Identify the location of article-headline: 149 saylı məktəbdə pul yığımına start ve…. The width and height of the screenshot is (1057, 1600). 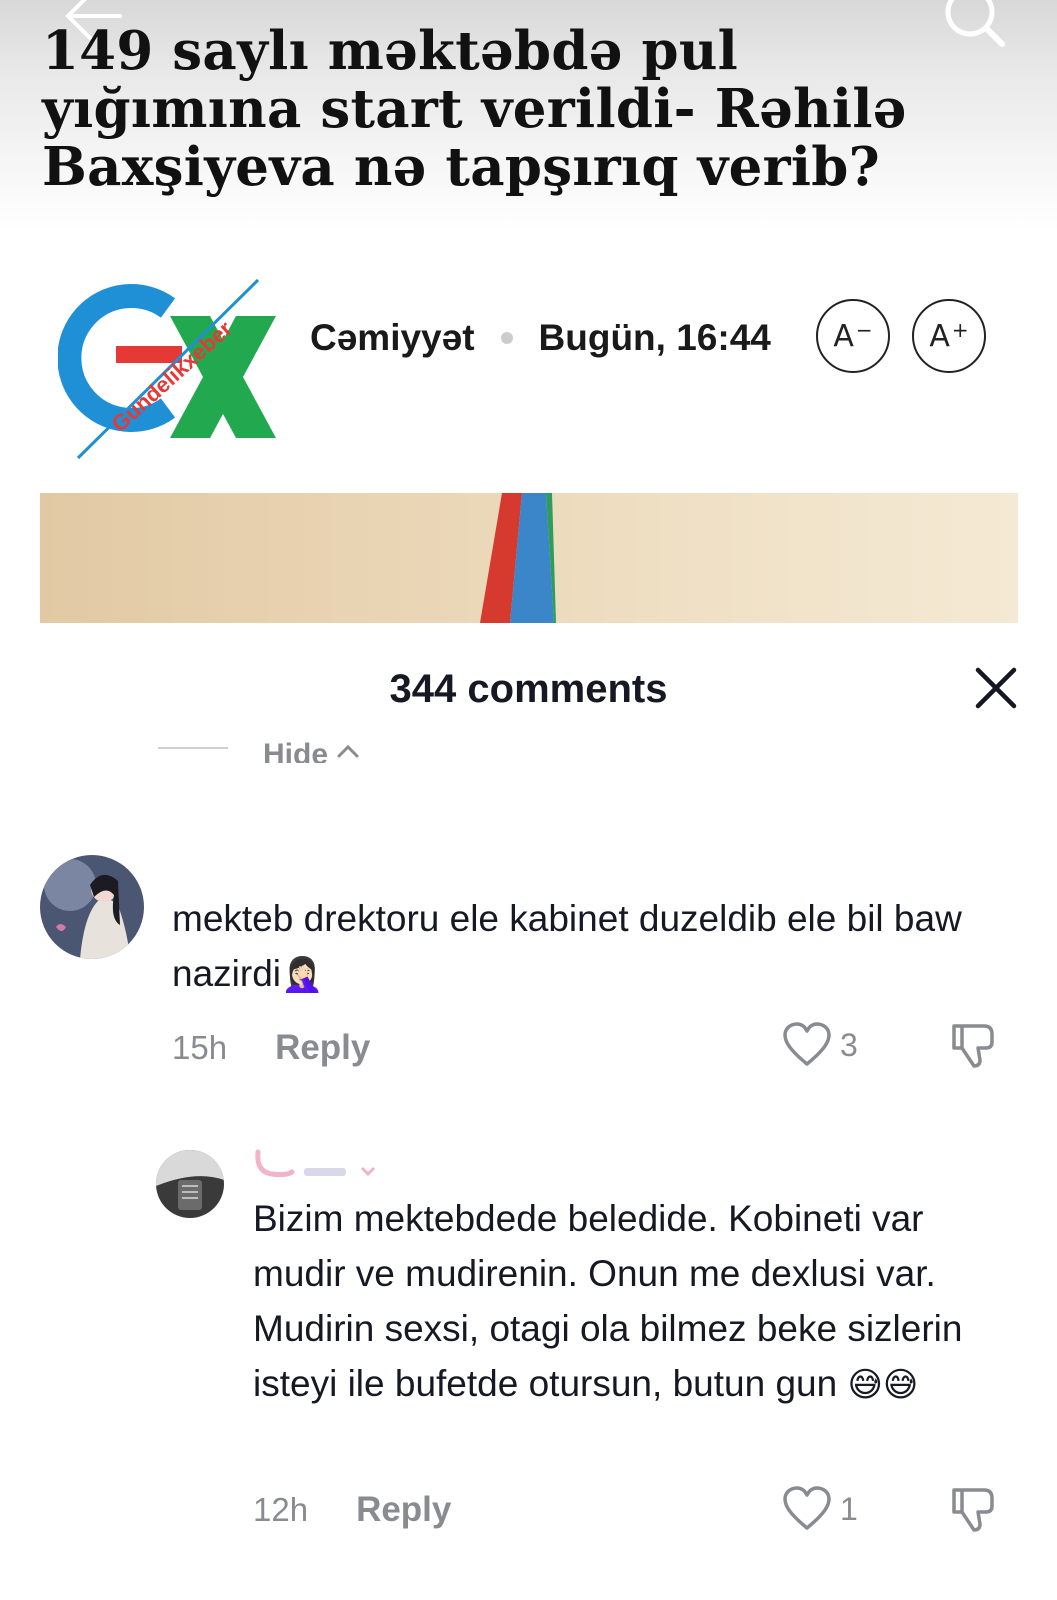
(474, 109).